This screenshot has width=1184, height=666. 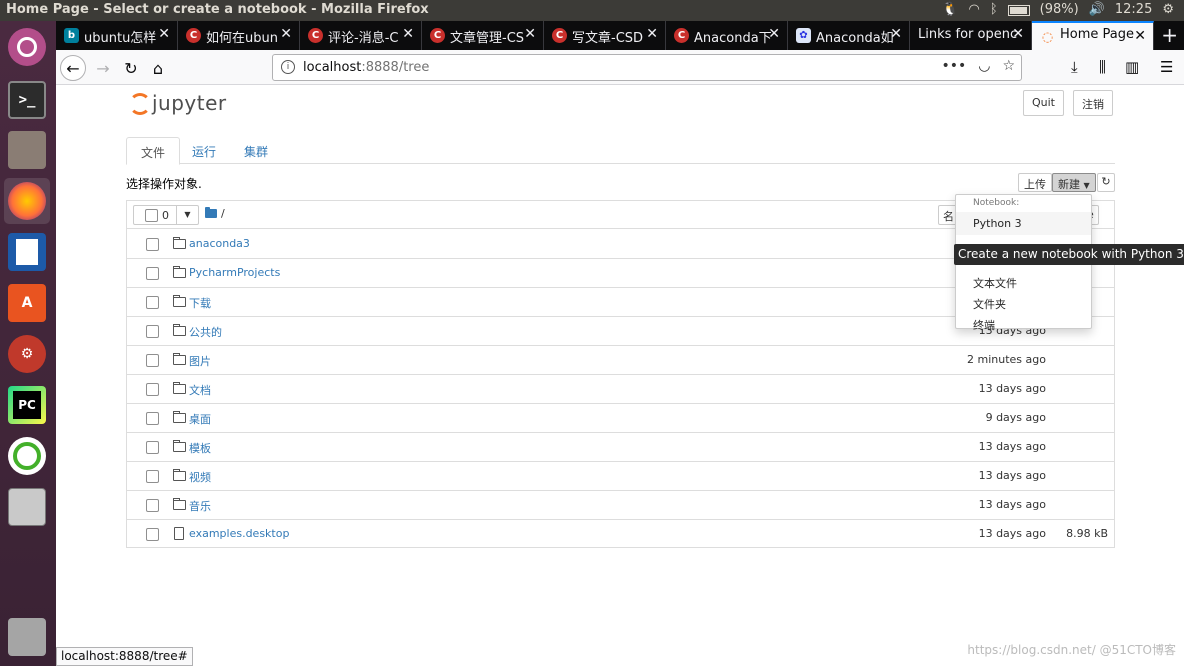 I want to click on item-name-link: 文档, so click(x=200, y=390).